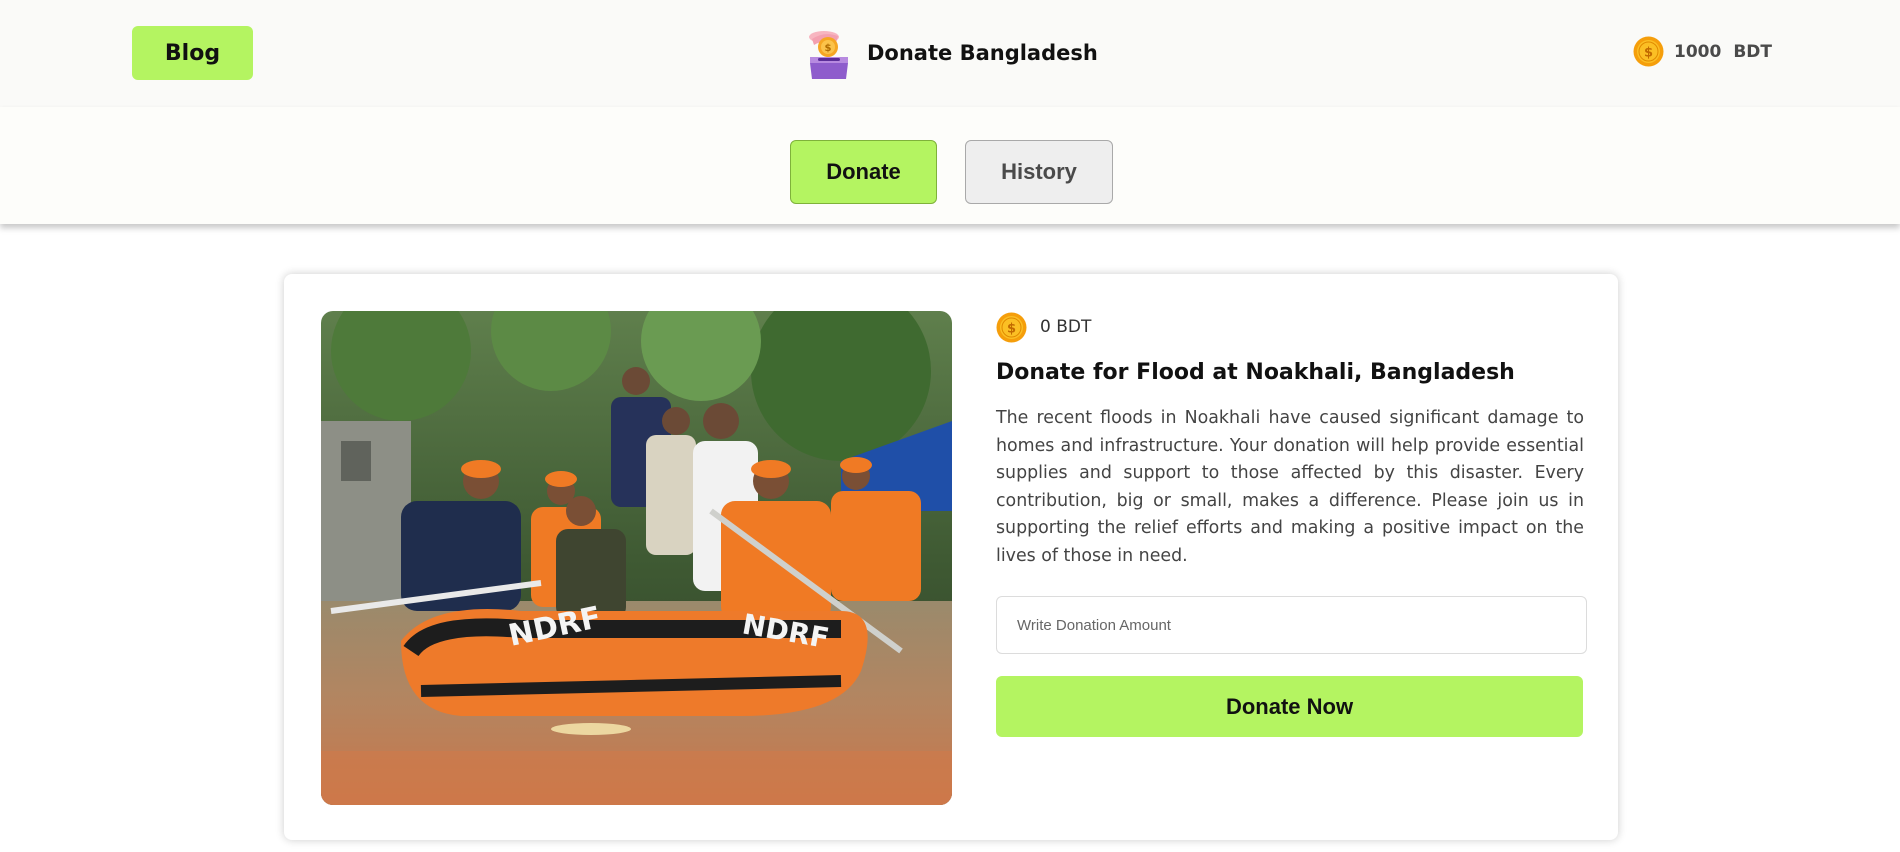 This screenshot has width=1900, height=852. Describe the element at coordinates (950, 165) in the screenshot. I see `tab-bar: Donate History` at that location.